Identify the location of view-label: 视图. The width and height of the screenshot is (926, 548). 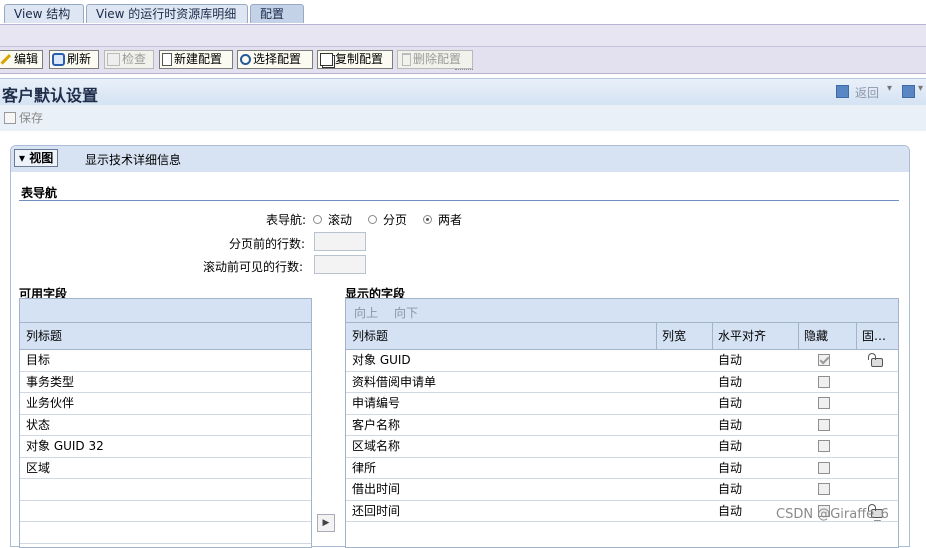
(41, 158).